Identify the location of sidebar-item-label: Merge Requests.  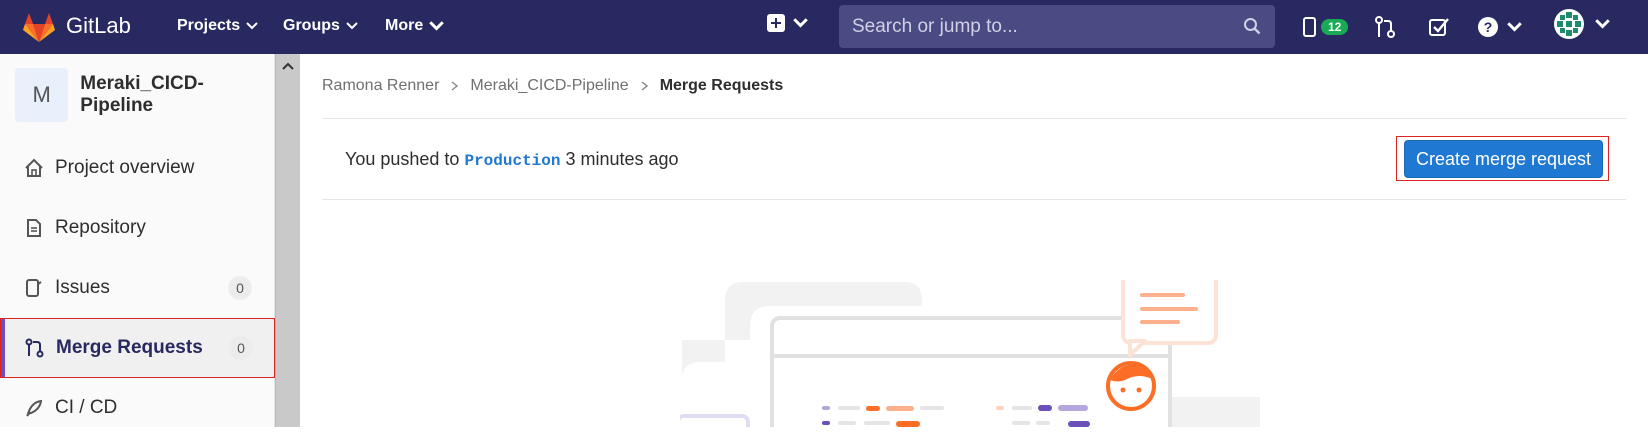
(129, 347).